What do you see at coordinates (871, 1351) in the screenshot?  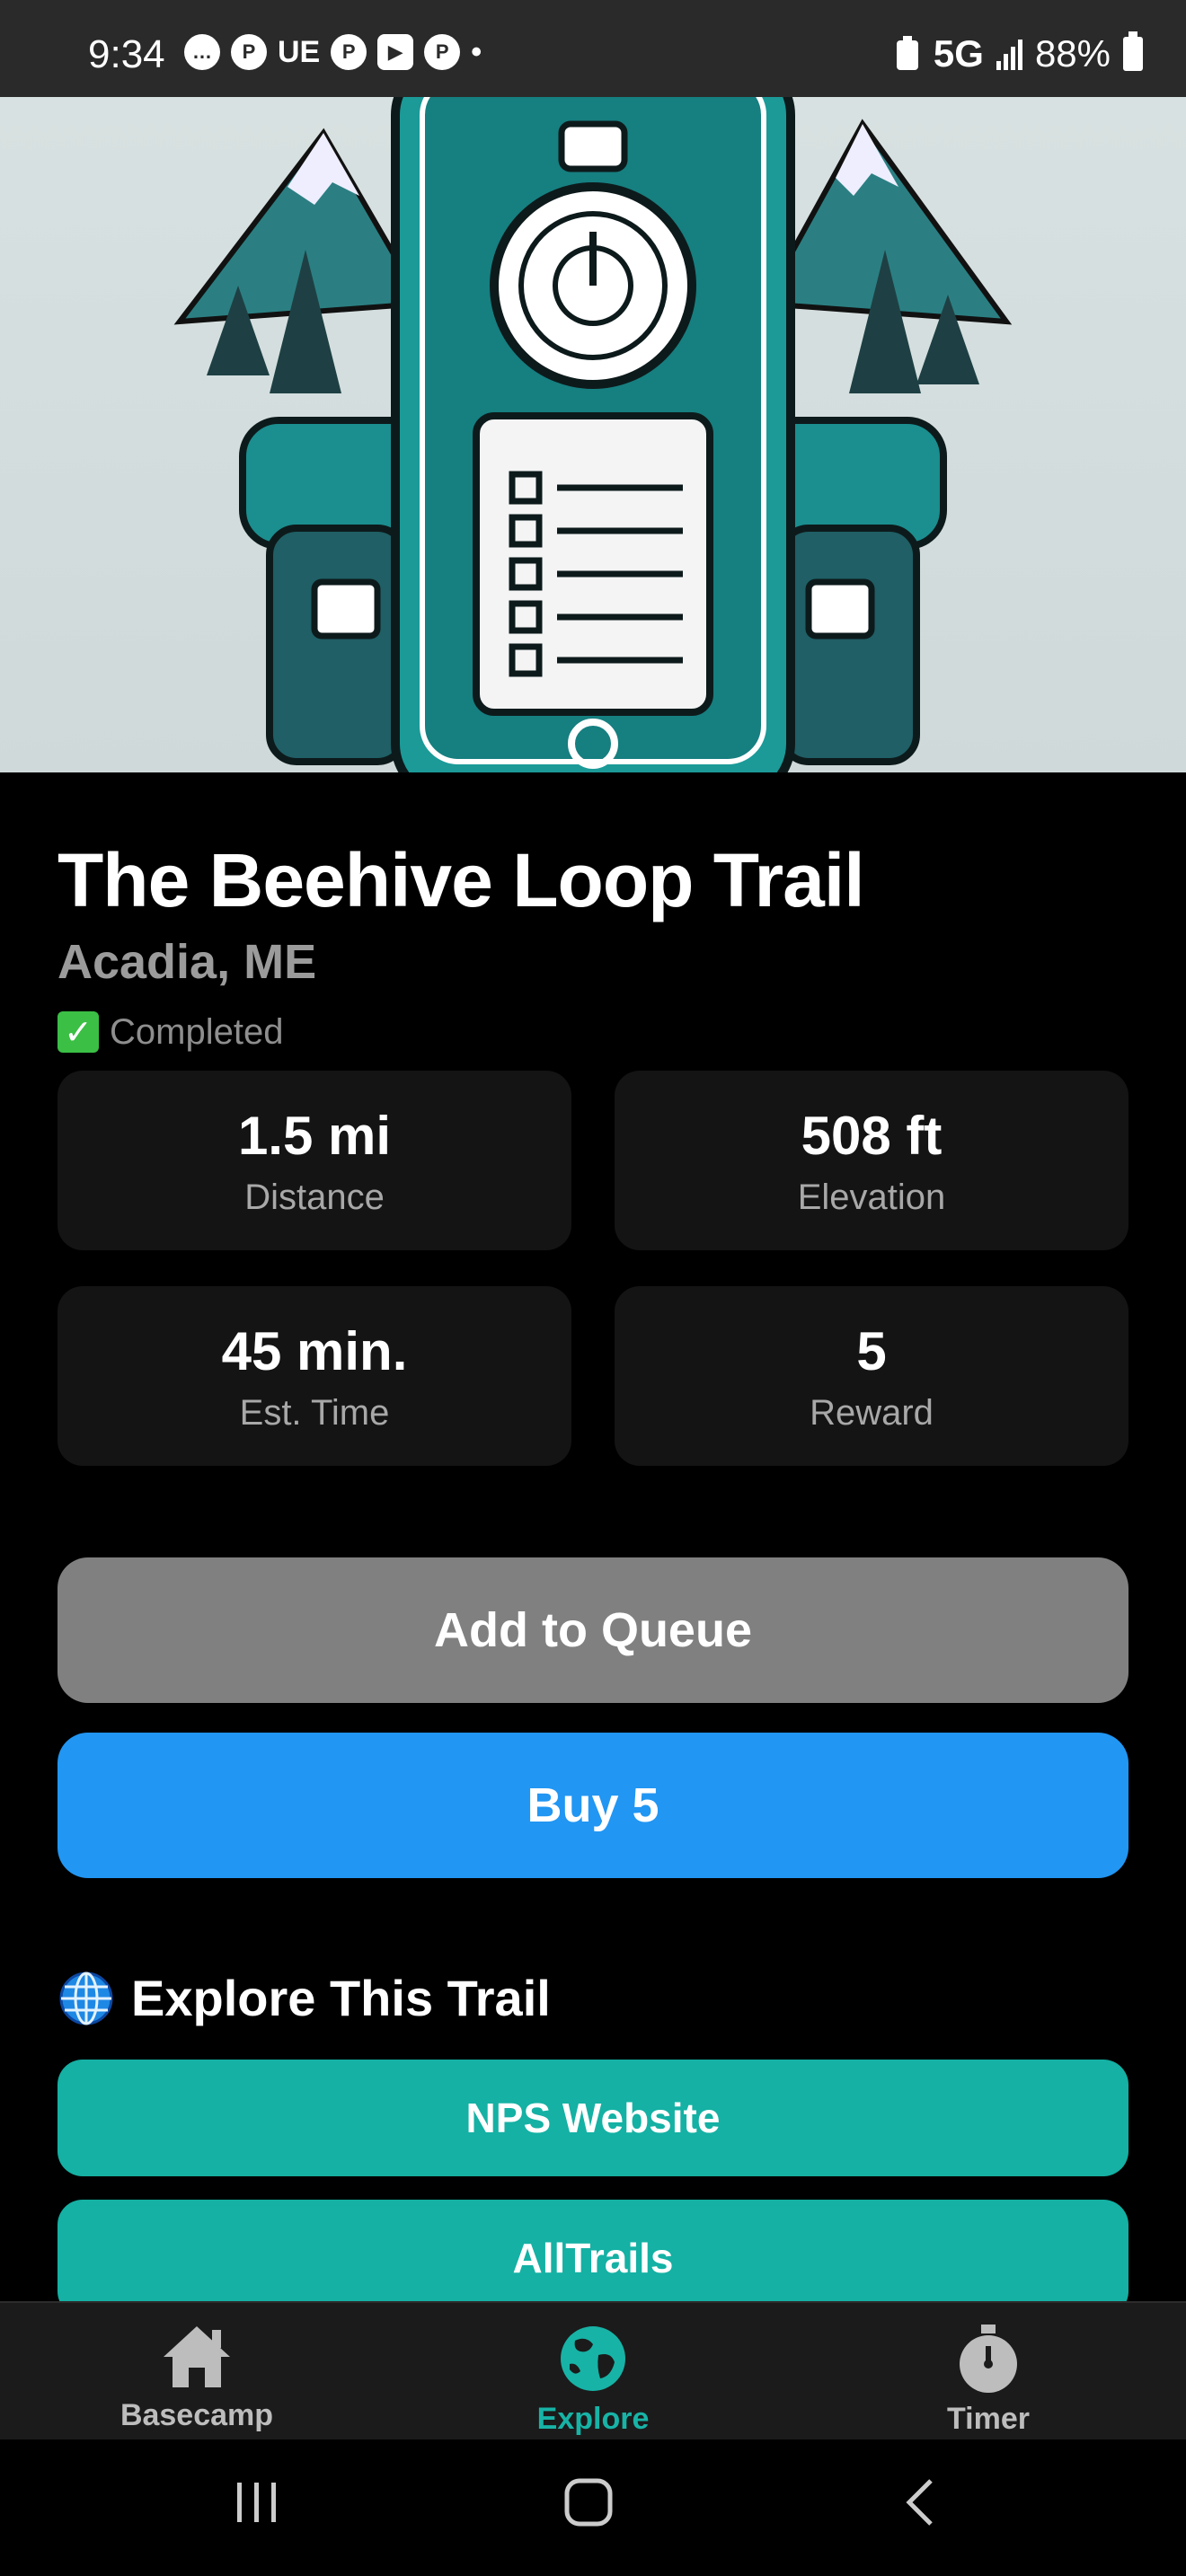 I see `stat-value: 5` at bounding box center [871, 1351].